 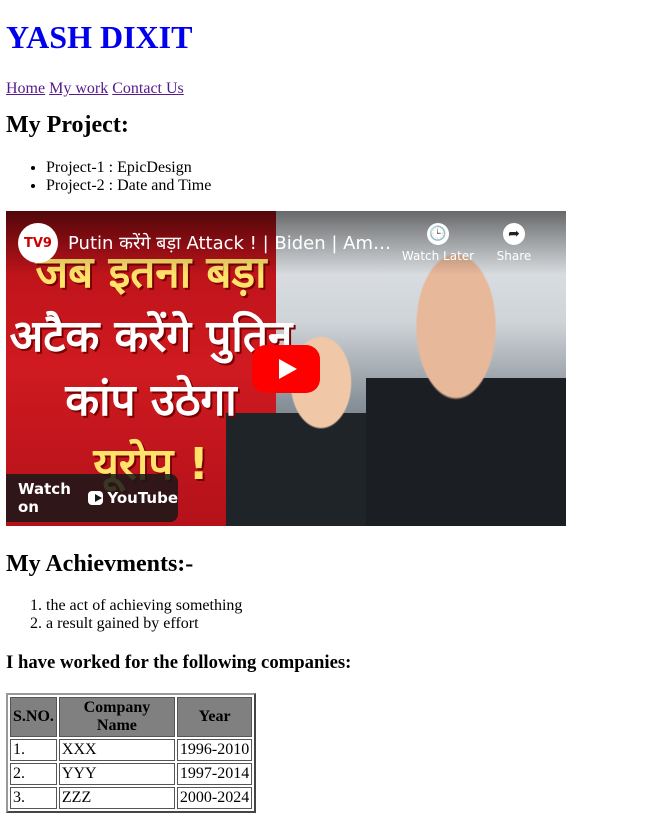 What do you see at coordinates (38, 243) in the screenshot?
I see `channel-logo-icon: TV9` at bounding box center [38, 243].